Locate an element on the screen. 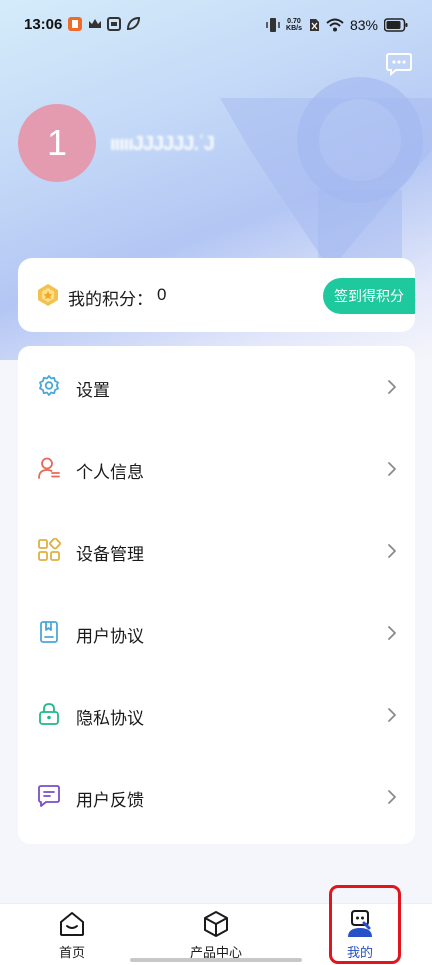 The width and height of the screenshot is (432, 965). gear-icon is located at coordinates (49, 385).